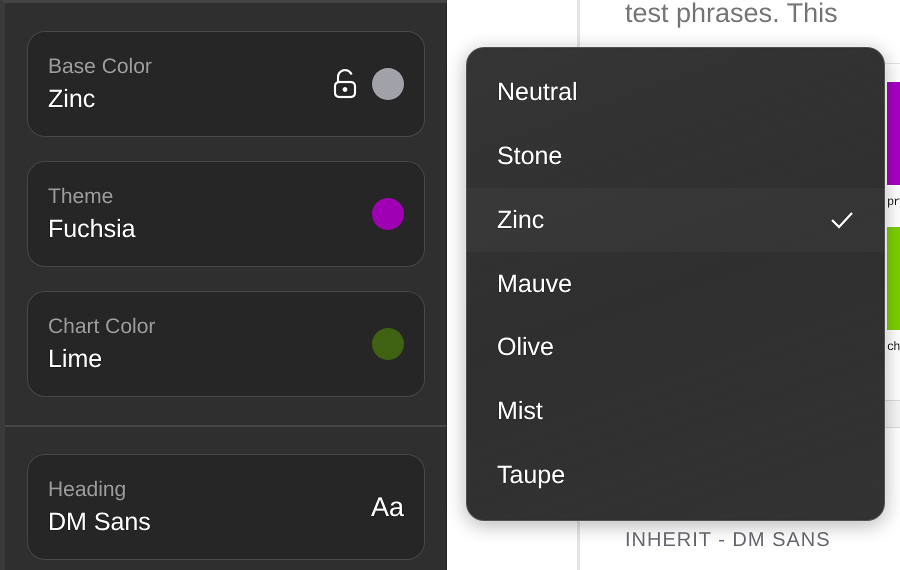  I want to click on lock-icon, so click(345, 84).